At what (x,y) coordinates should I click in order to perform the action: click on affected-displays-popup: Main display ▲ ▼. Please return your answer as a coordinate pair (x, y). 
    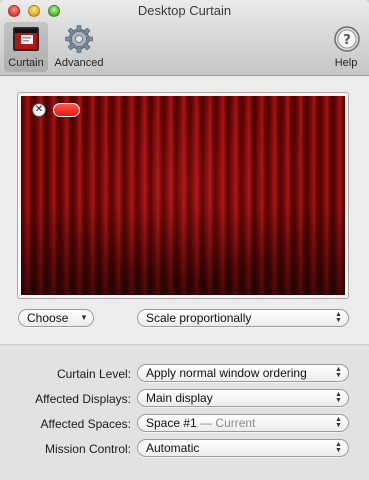
    Looking at the image, I should click on (243, 398).